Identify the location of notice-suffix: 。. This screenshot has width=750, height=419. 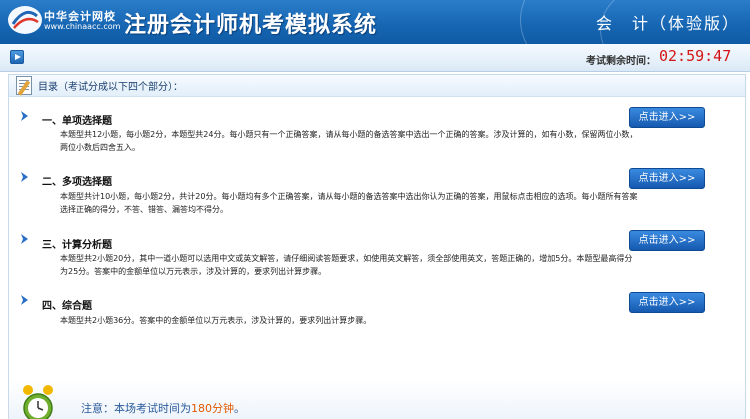
(239, 408).